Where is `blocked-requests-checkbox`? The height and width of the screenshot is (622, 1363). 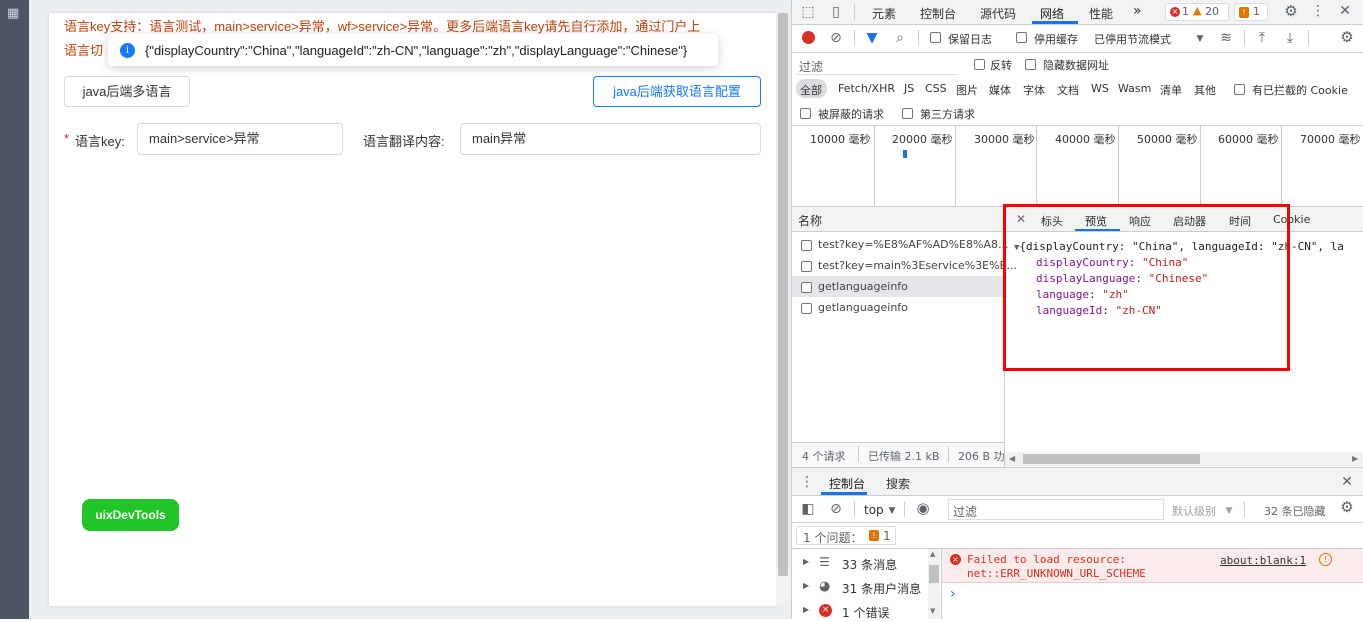
blocked-requests-checkbox is located at coordinates (805, 114).